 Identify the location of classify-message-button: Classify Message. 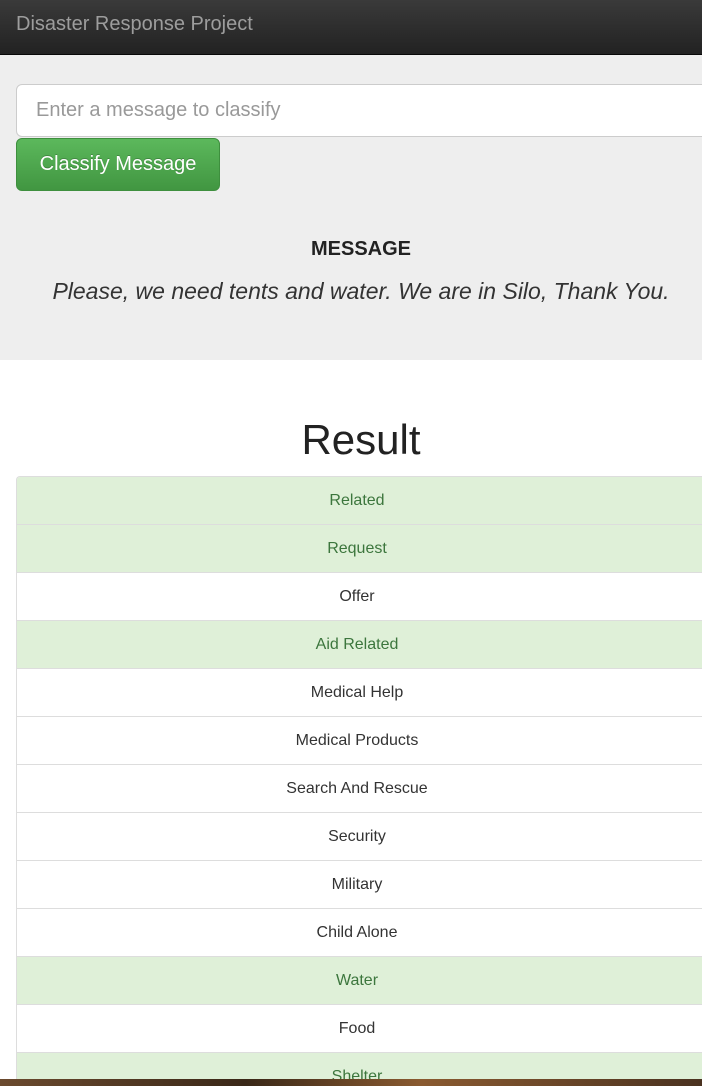
(118, 164).